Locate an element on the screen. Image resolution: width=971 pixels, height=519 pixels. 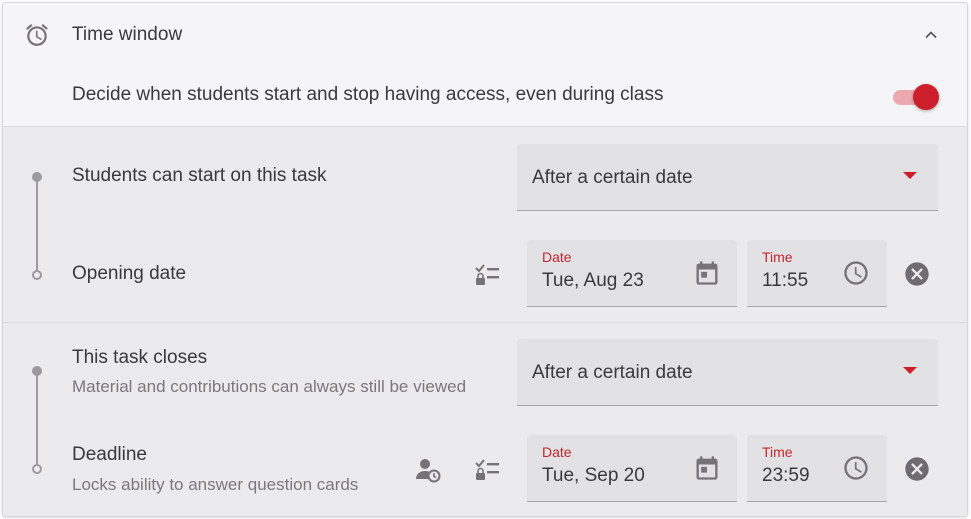
deadline-time-field: Time 23:59 is located at coordinates (817, 468).